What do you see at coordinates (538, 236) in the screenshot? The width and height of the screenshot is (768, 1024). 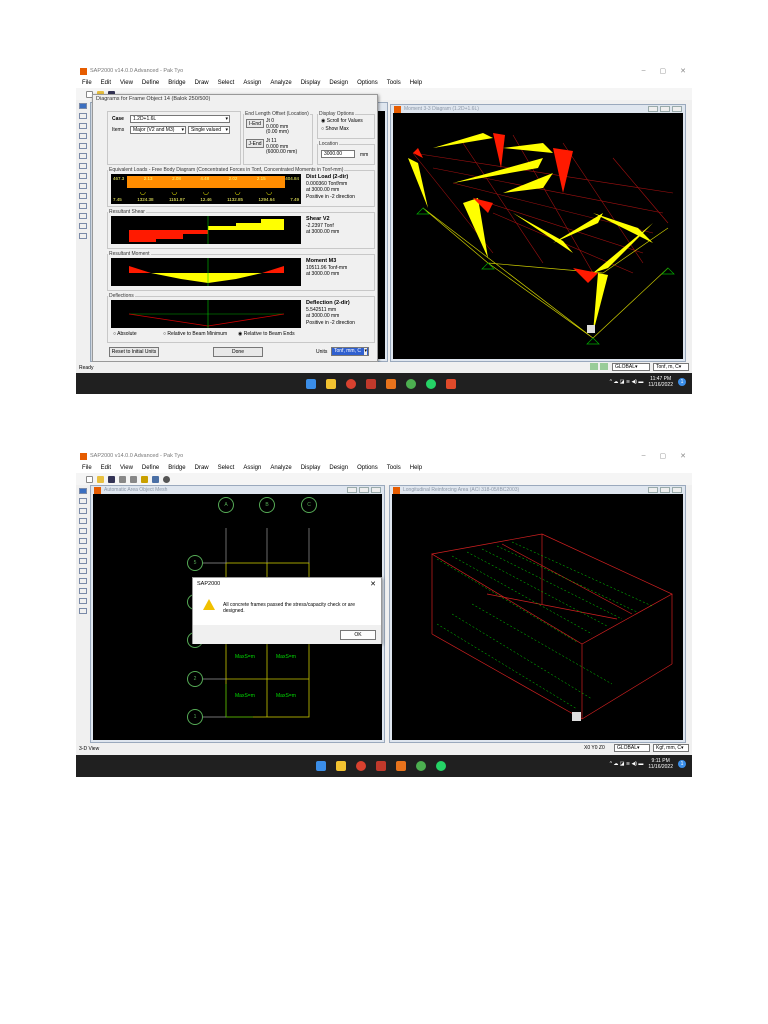 I see `3d-moment-view` at bounding box center [538, 236].